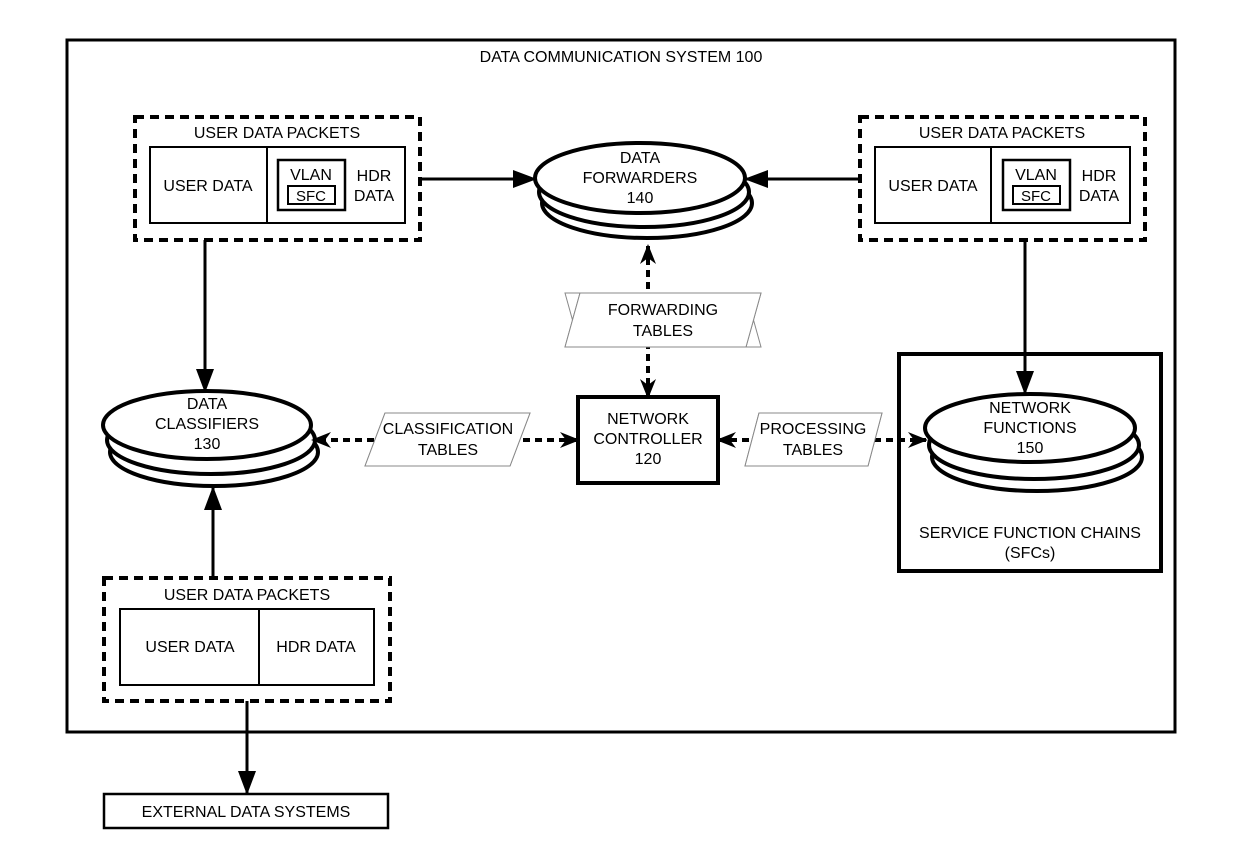  I want to click on data-forwarders-node: DATA FORWARDERS 140, so click(643, 190).